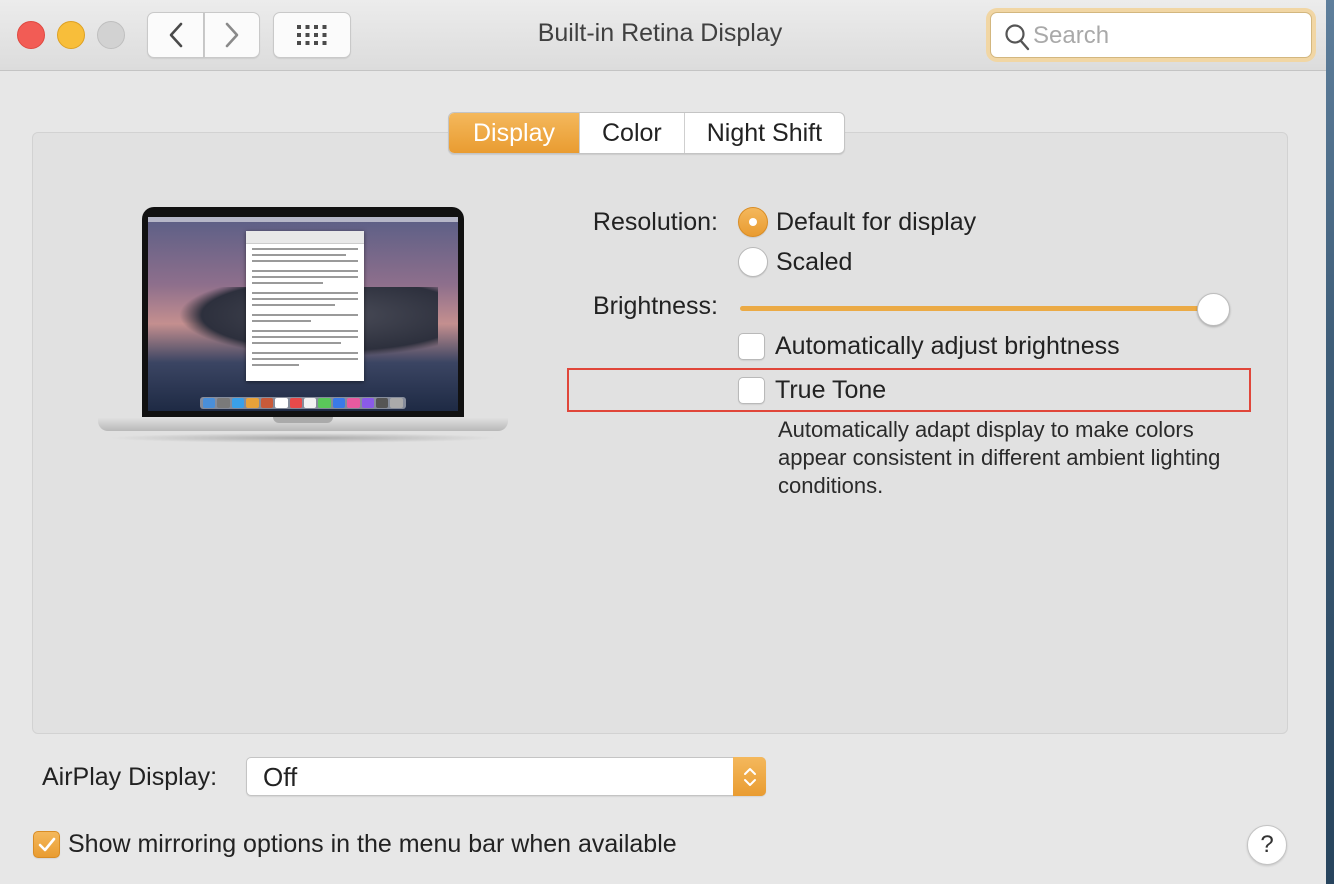  I want to click on search-input, so click(1168, 36).